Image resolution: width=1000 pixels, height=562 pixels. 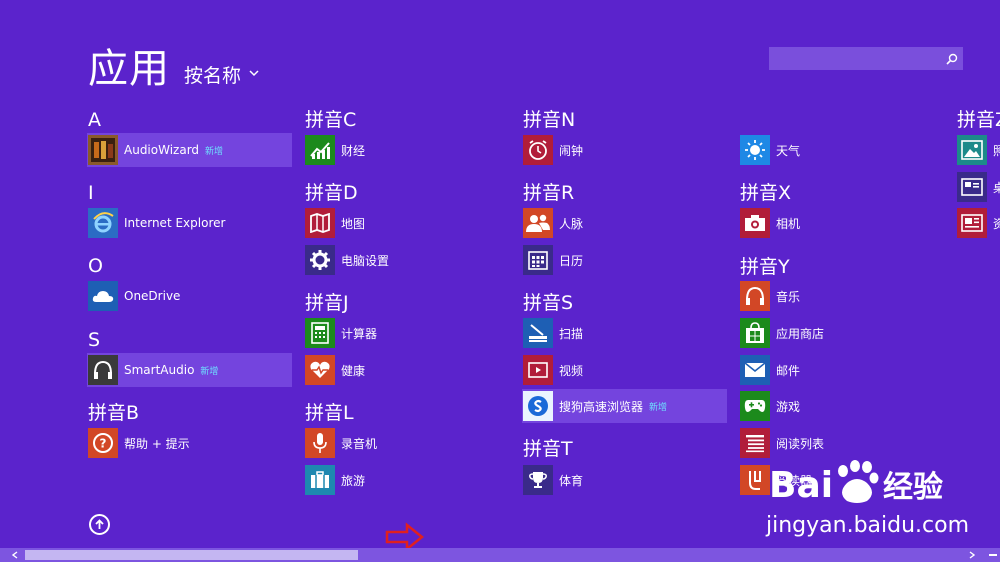 I want to click on search-input, so click(x=855, y=58).